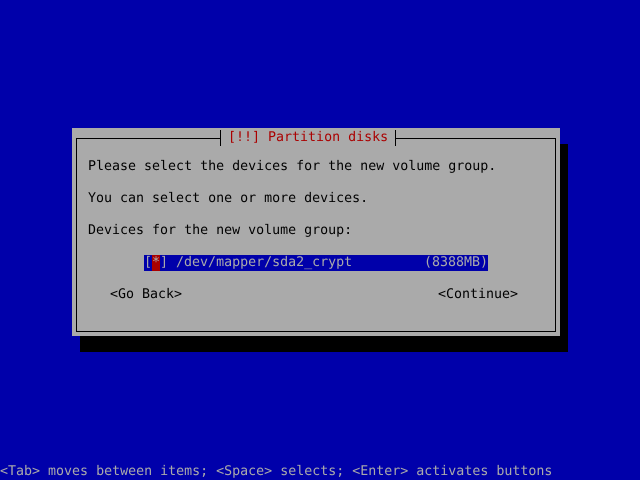  What do you see at coordinates (221, 231) in the screenshot?
I see `list-label: Devices for the new volume group:` at bounding box center [221, 231].